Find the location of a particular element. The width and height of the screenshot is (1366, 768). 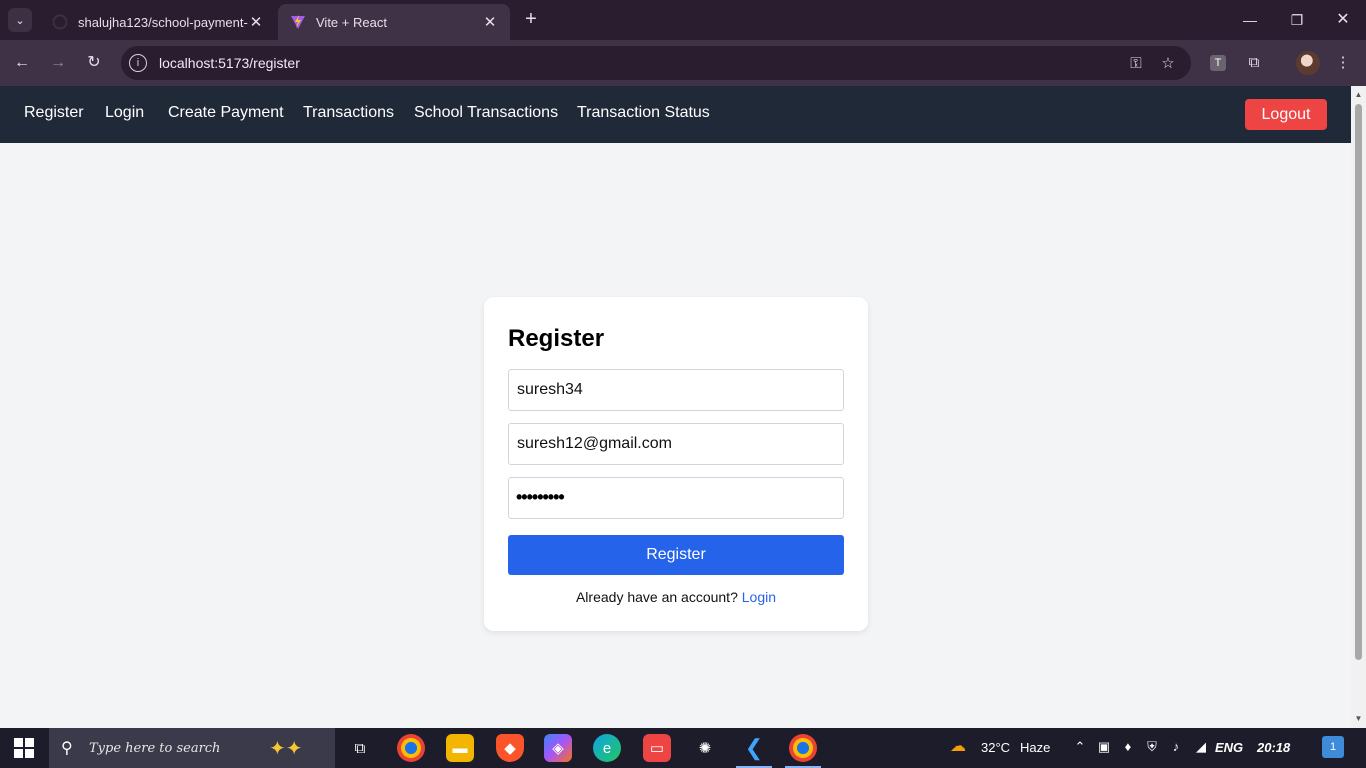

clock: 20:18 is located at coordinates (1273, 747).